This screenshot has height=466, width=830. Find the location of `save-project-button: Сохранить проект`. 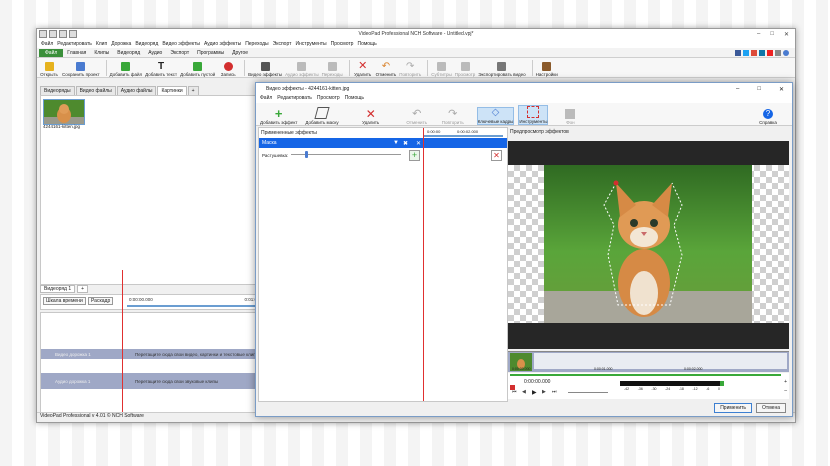

save-project-button: Сохранить проект is located at coordinates (81, 69).